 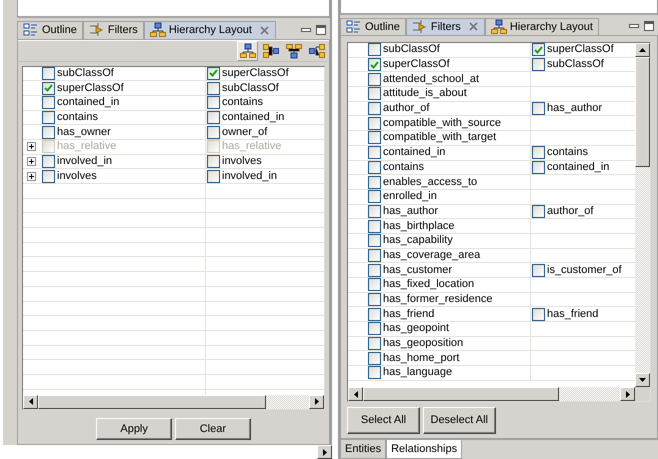 What do you see at coordinates (417, 373) in the screenshot?
I see `relation-label: has_language` at bounding box center [417, 373].